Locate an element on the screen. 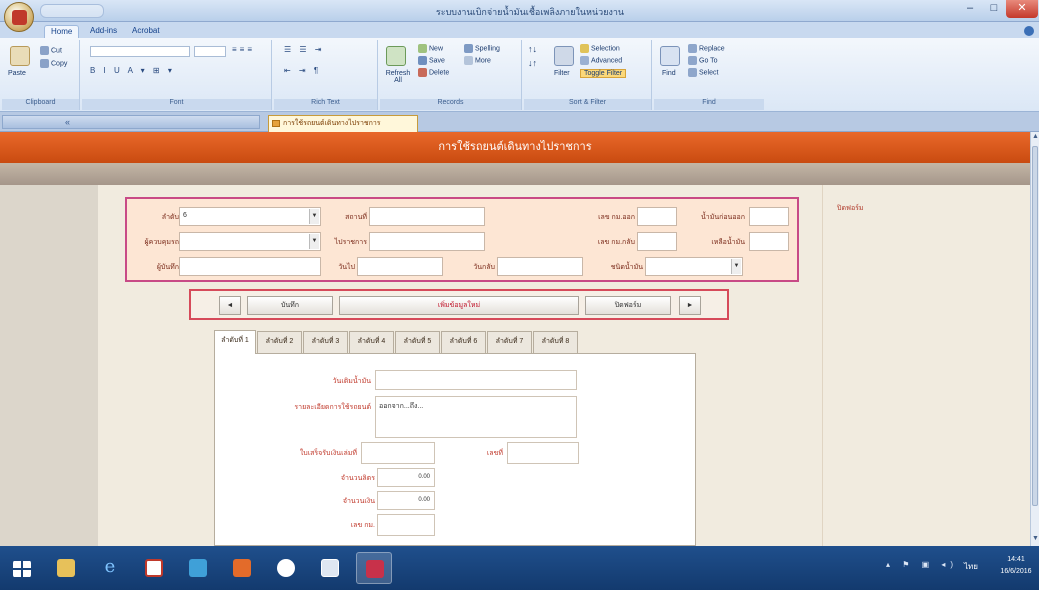 The image size is (1039, 590). office-button is located at coordinates (19, 17).